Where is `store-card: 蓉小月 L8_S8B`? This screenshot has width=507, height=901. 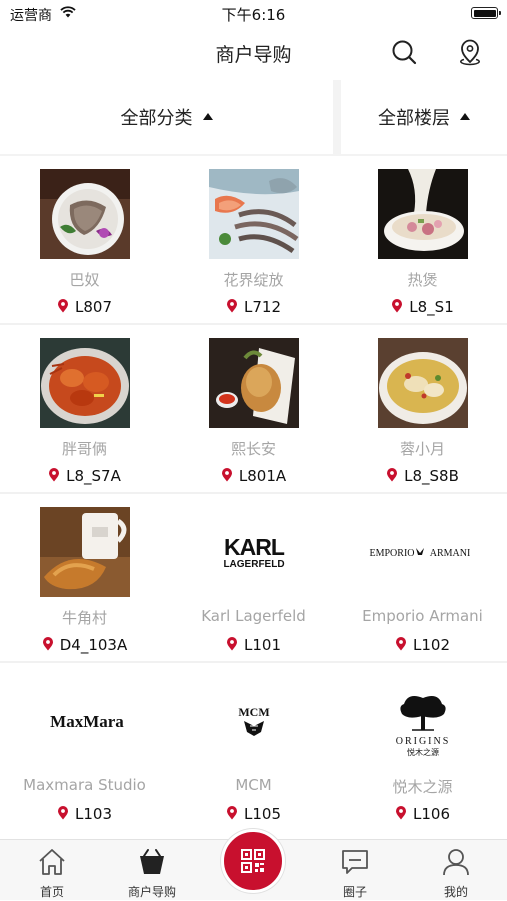 store-card: 蓉小月 L8_S8B is located at coordinates (422, 408).